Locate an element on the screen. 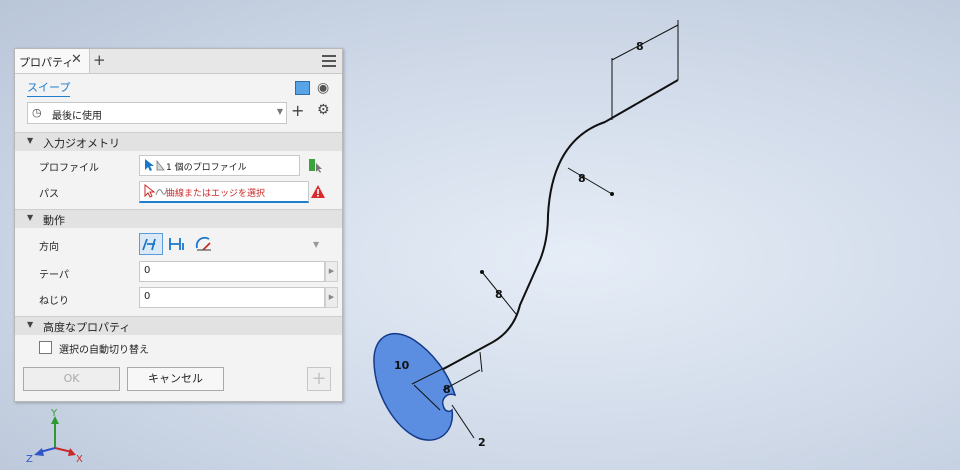 The width and height of the screenshot is (960, 470). section-input-geometry: ▼ 入力ジオメトリ is located at coordinates (178, 141).